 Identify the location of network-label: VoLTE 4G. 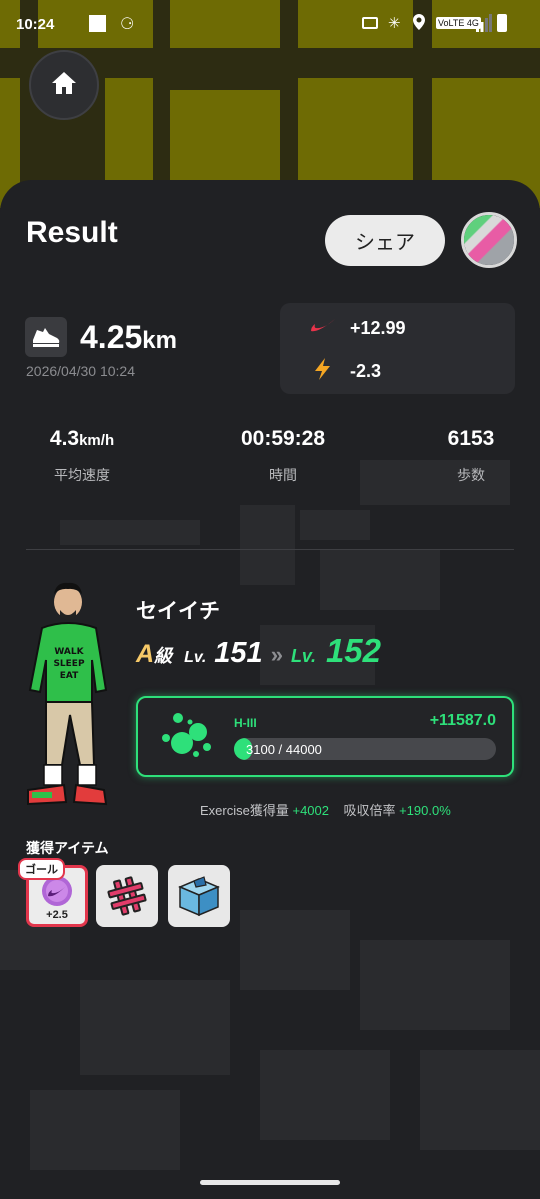
(458, 23).